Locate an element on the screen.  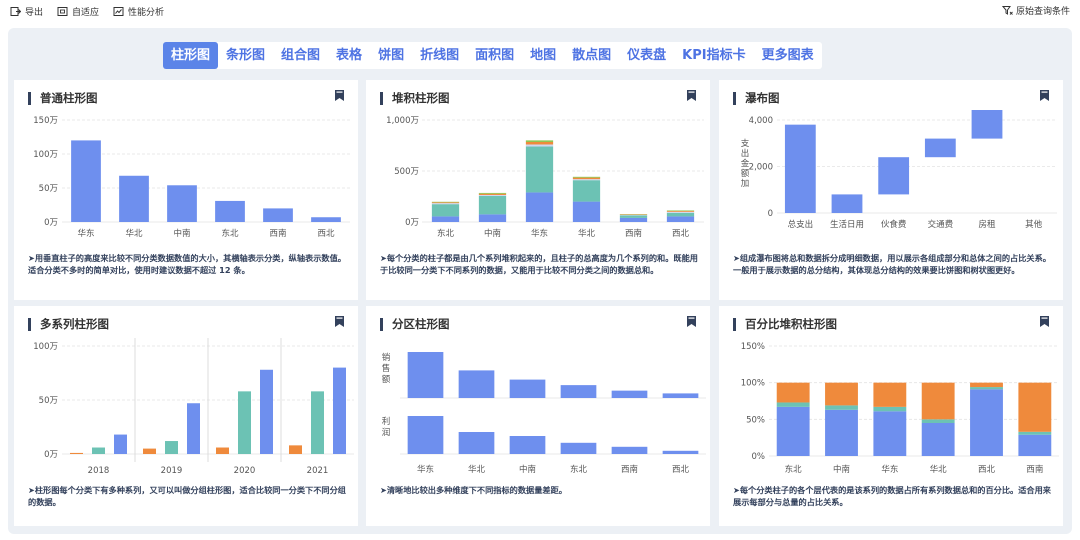
x-tick-label: 交通费 is located at coordinates (941, 224).